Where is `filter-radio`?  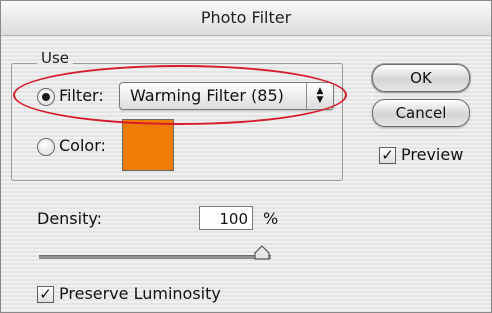
filter-radio is located at coordinates (46, 97).